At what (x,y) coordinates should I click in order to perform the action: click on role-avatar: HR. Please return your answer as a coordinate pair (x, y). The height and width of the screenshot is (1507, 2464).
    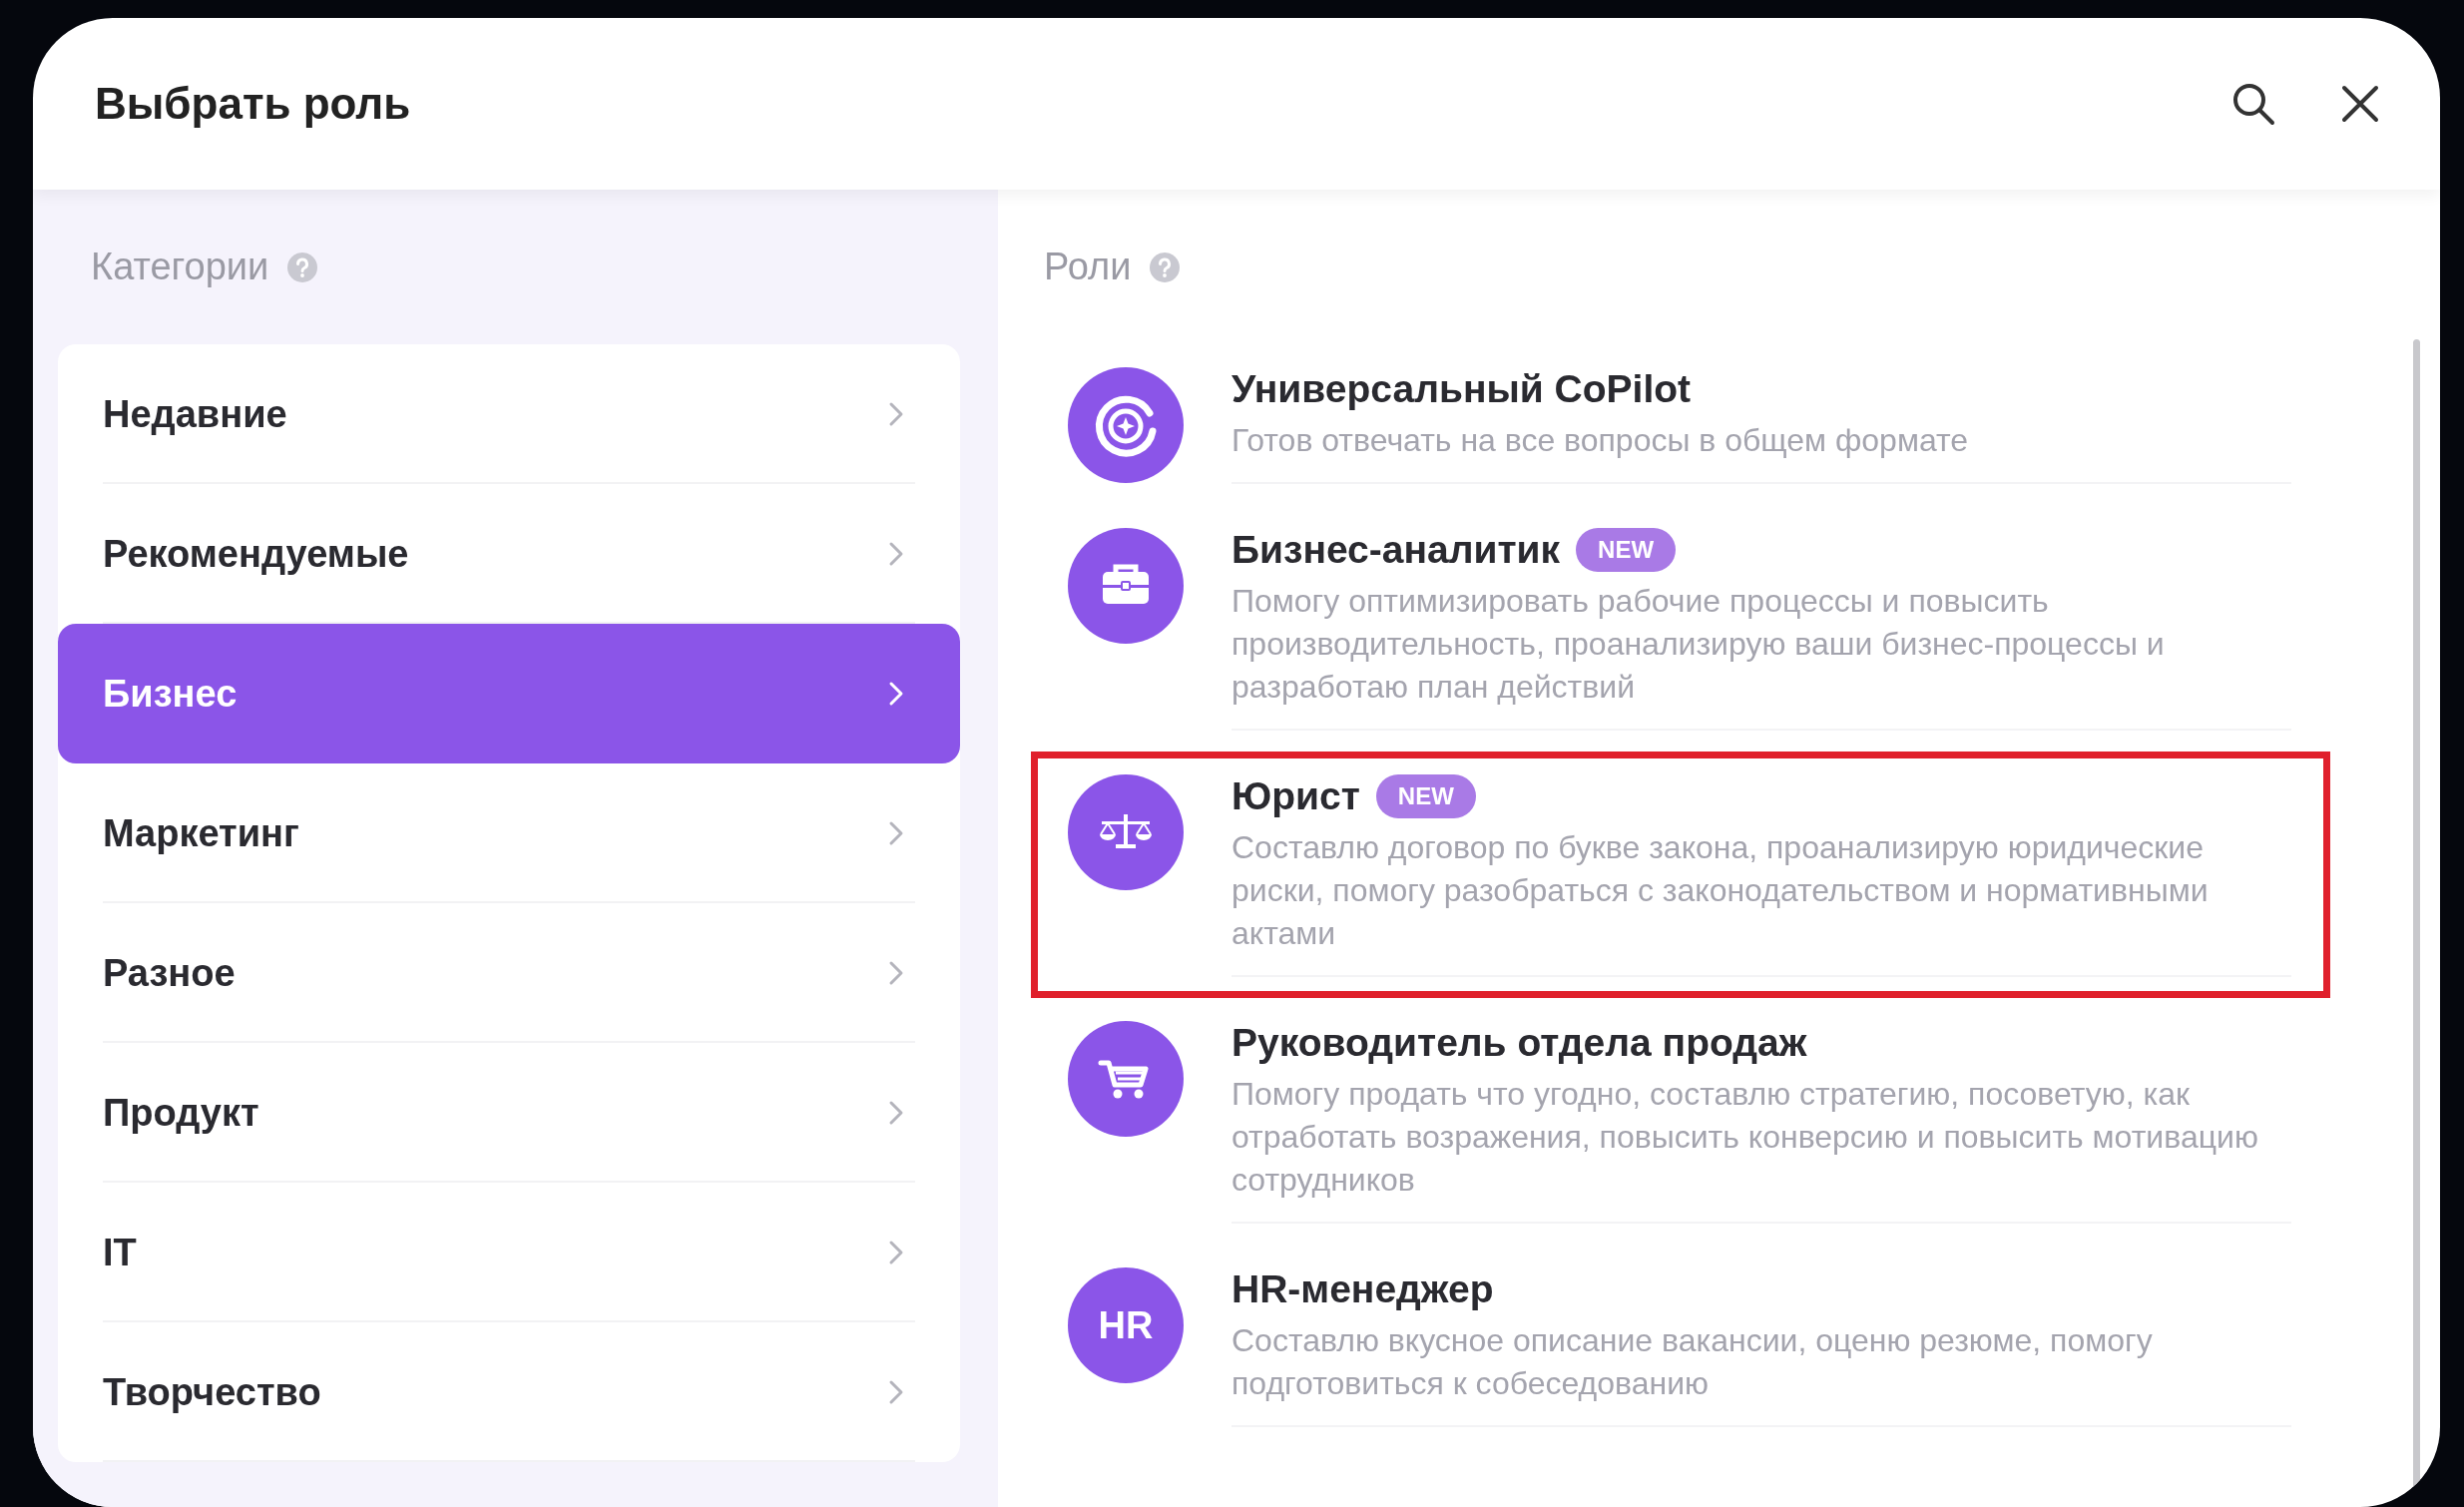
    Looking at the image, I should click on (1126, 1325).